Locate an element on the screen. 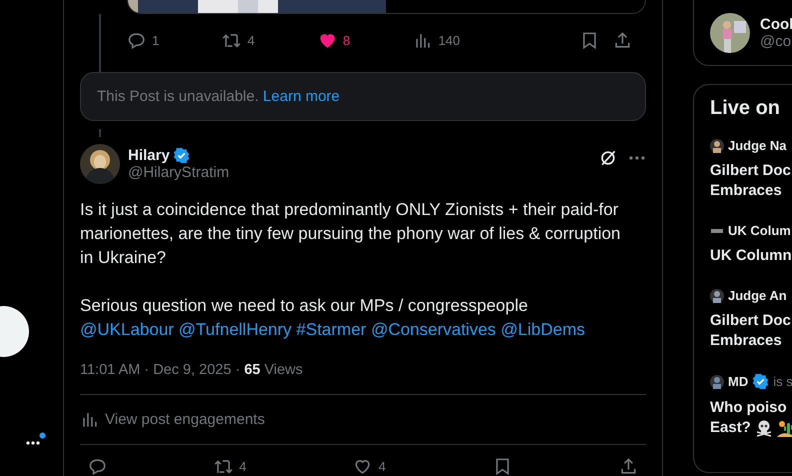 The height and width of the screenshot is (476, 792). host-name: Judge Na is located at coordinates (757, 145).